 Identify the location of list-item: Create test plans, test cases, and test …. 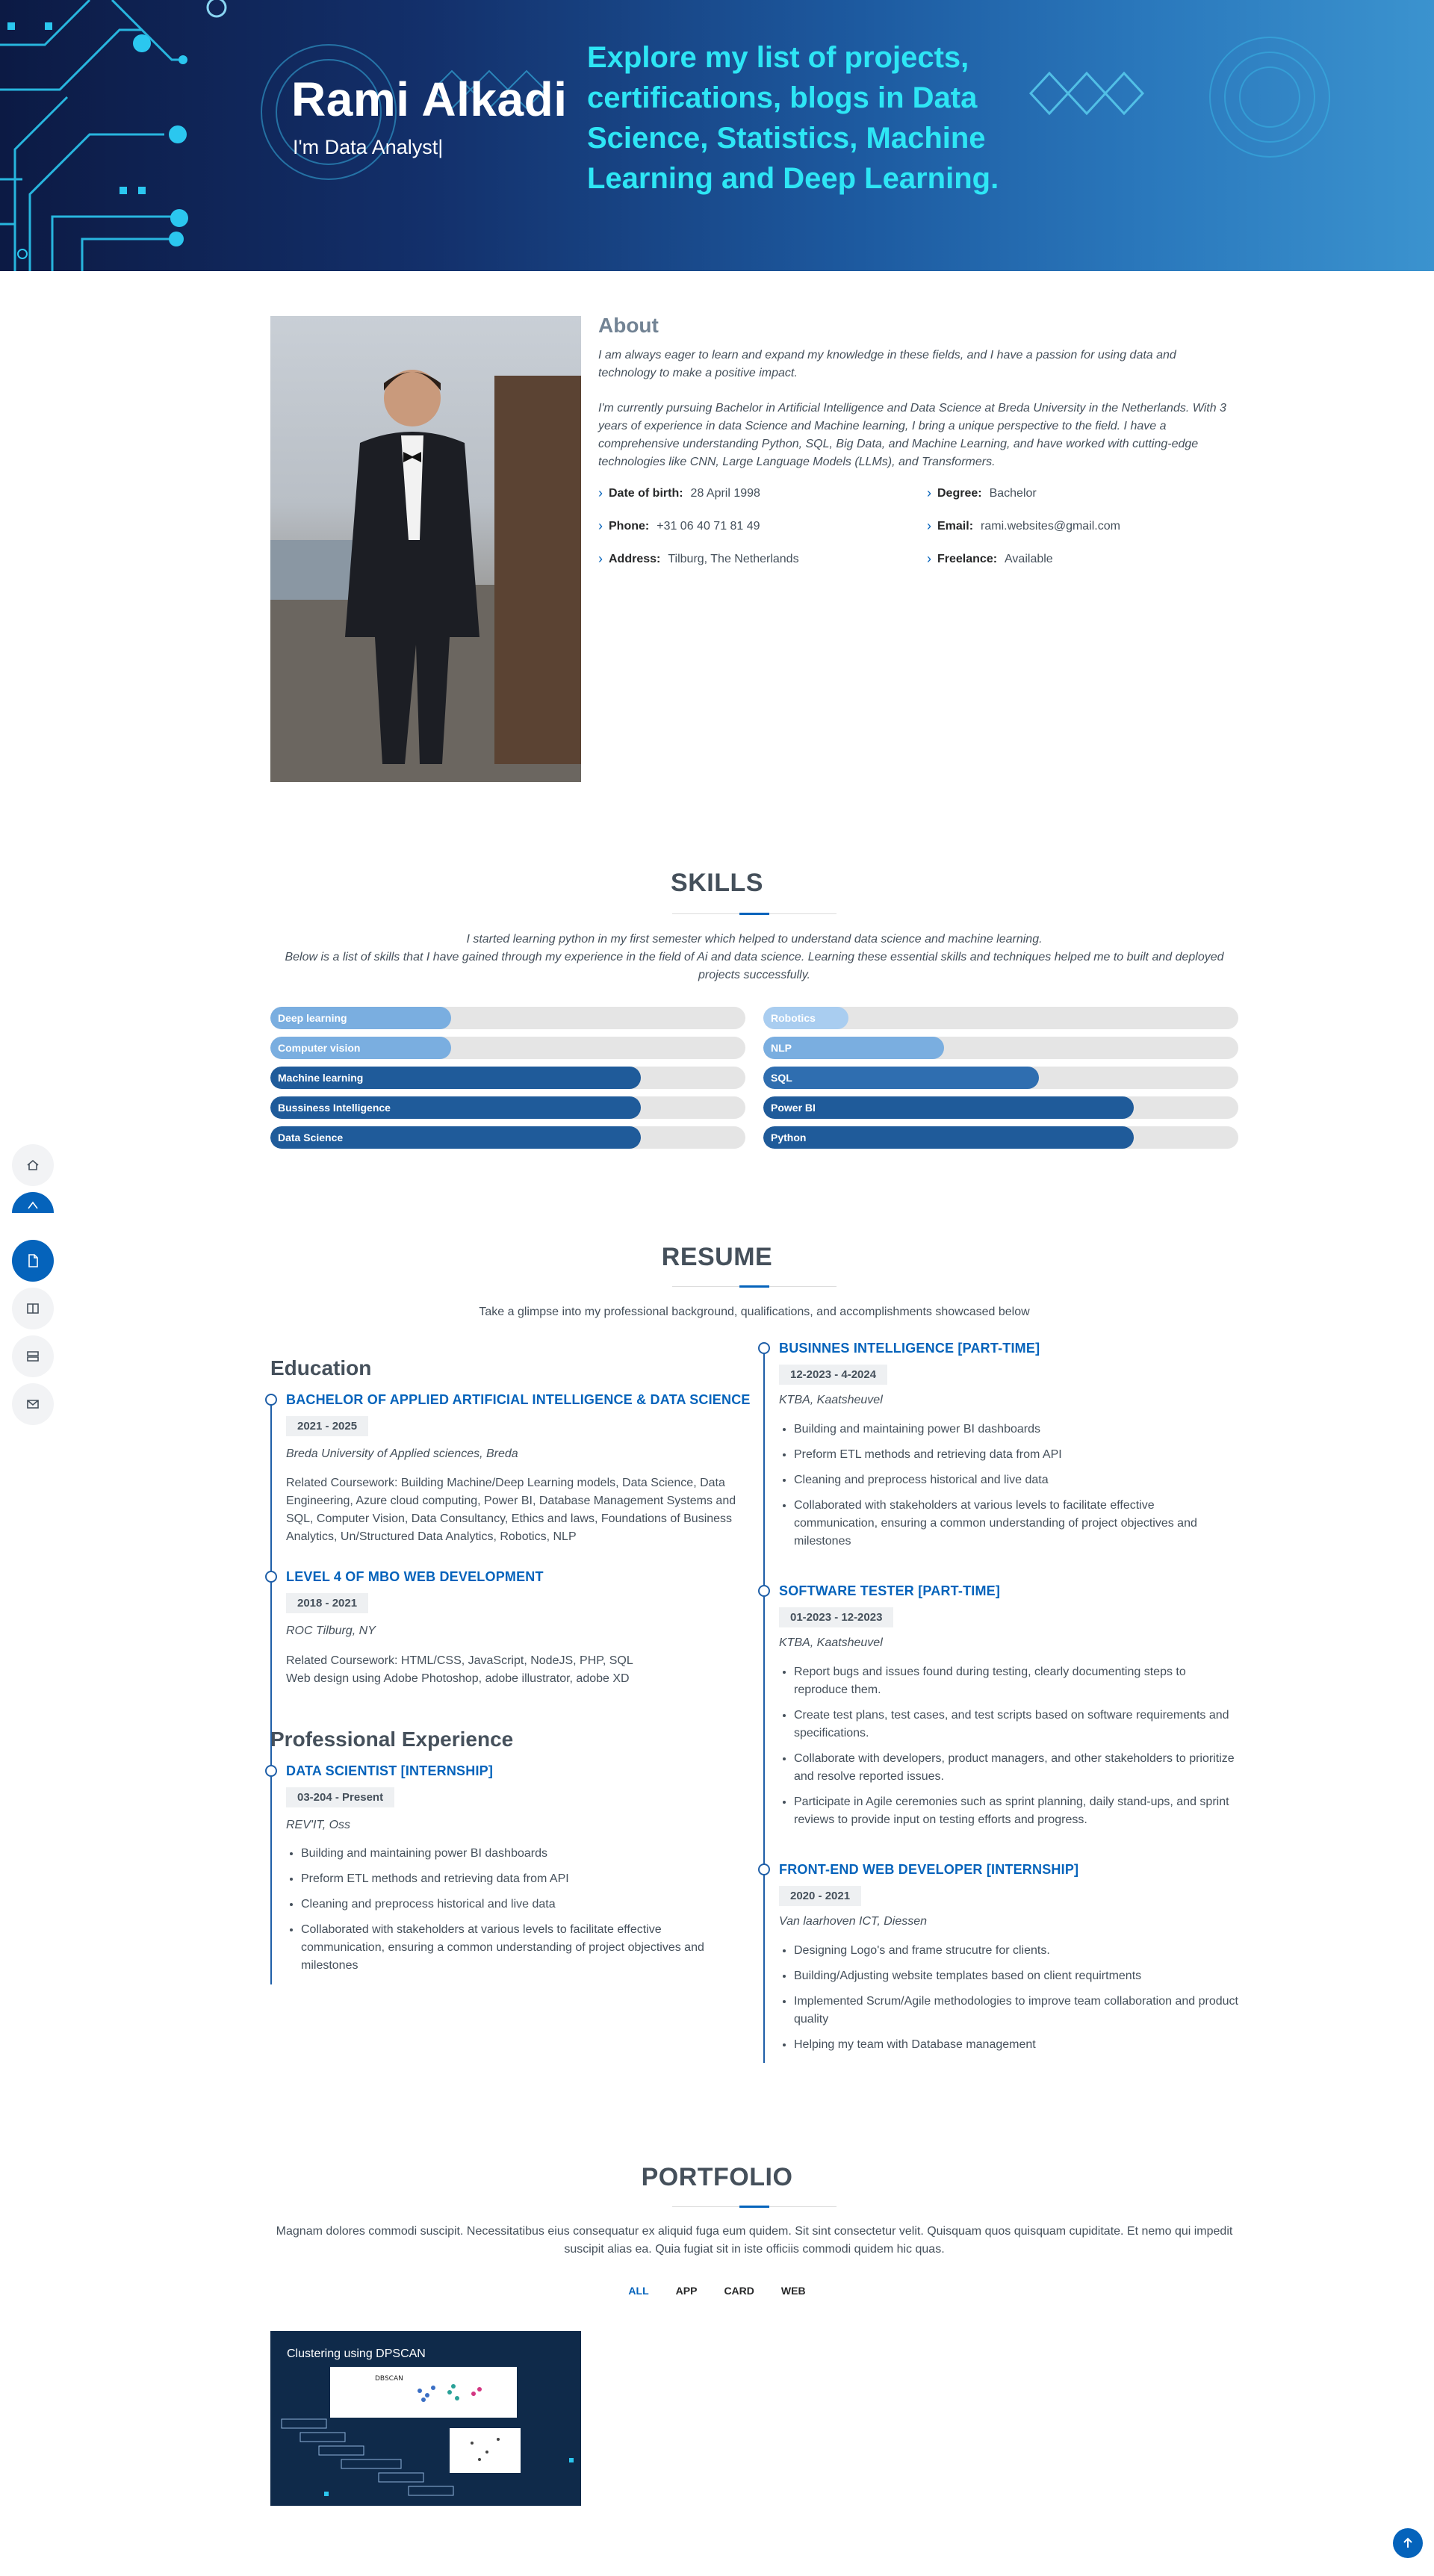
(1016, 1725).